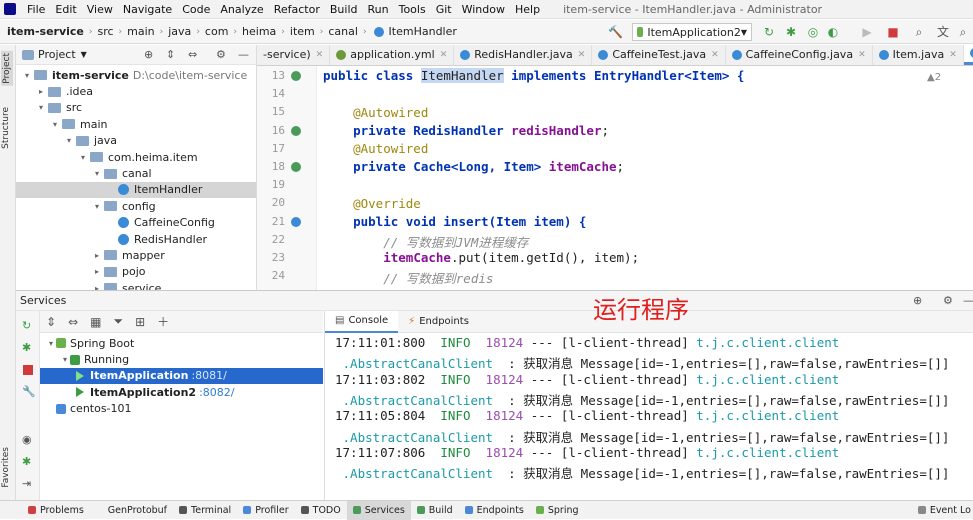 This screenshot has width=973, height=520. I want to click on project-tree-item: ▾ canal, so click(136, 173).